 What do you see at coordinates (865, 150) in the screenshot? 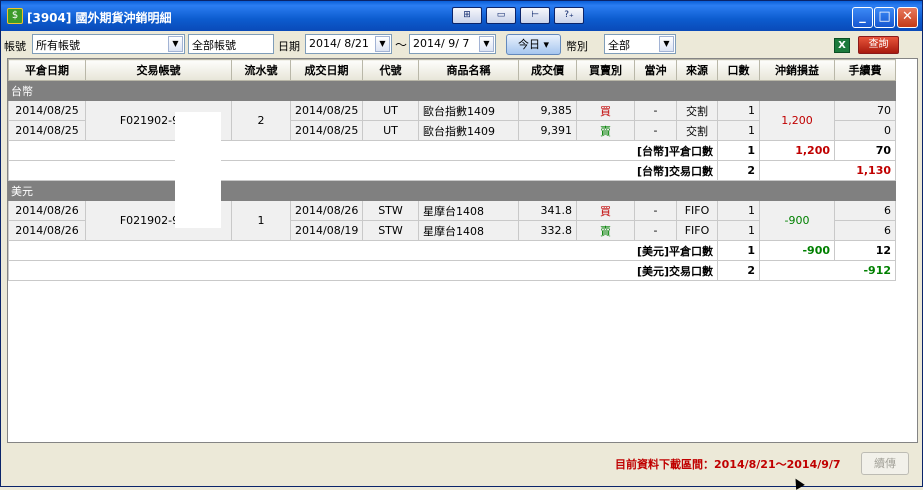
I see `summary-fee: 70` at bounding box center [865, 150].